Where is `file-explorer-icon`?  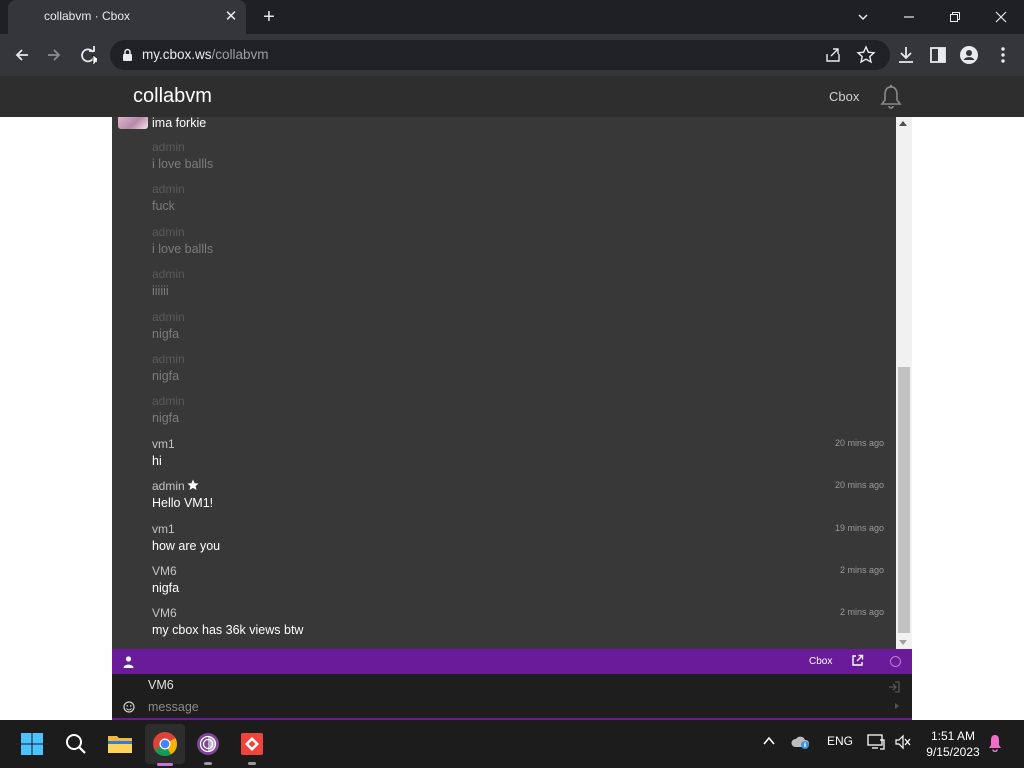
file-explorer-icon is located at coordinates (120, 744).